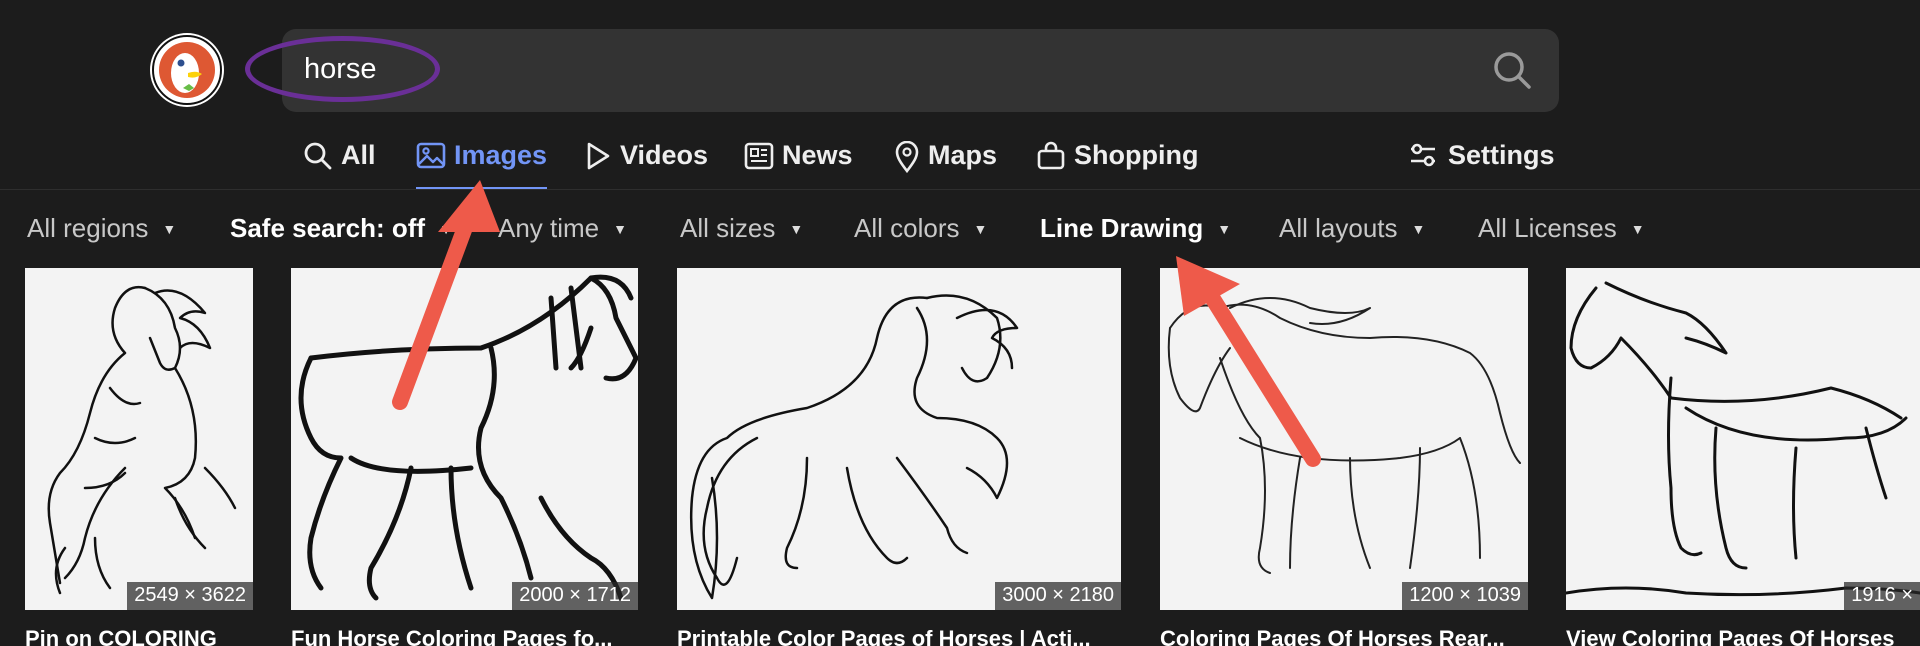  What do you see at coordinates (358, 155) in the screenshot?
I see `tab-label: All` at bounding box center [358, 155].